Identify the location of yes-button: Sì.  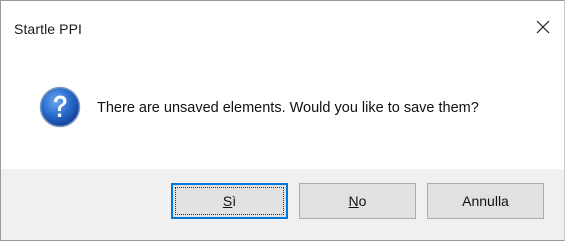
(229, 201).